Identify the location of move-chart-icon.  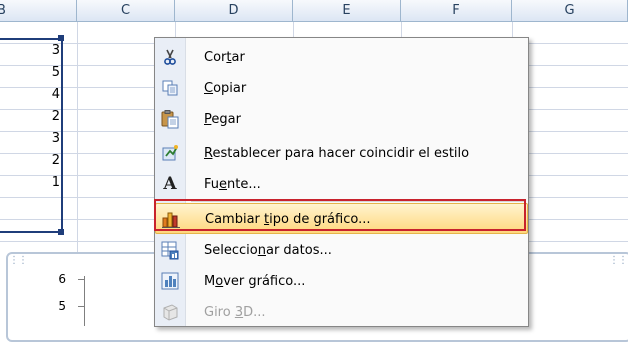
(170, 281).